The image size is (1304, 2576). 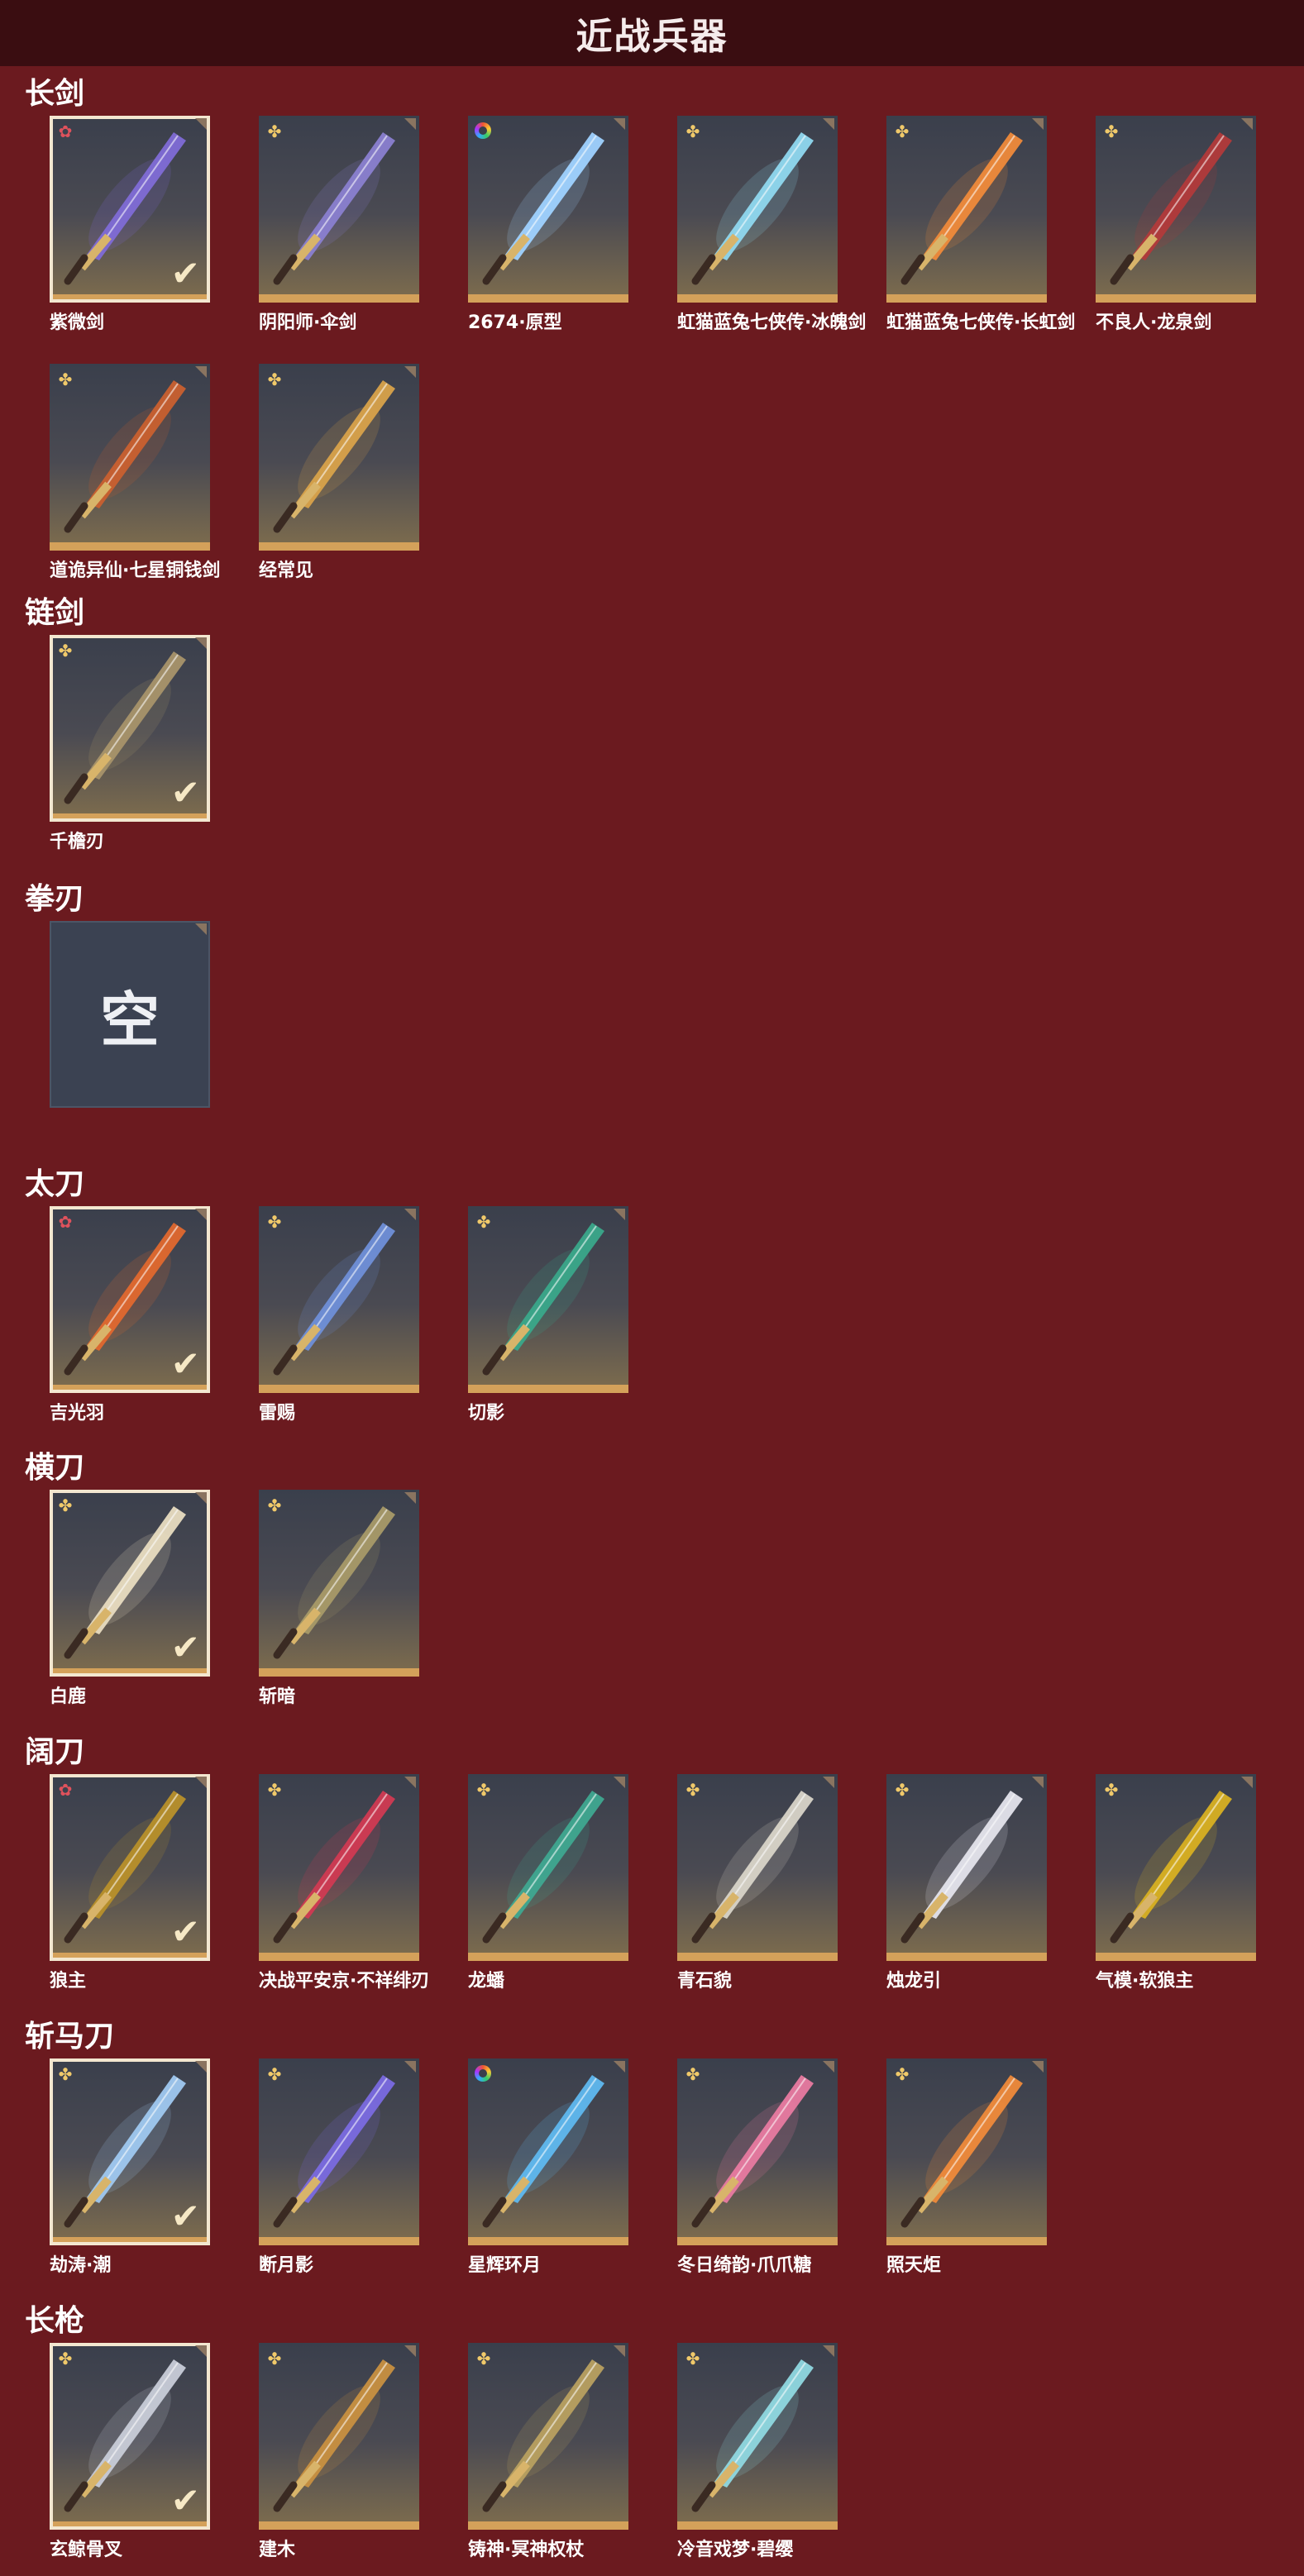 I want to click on page-header: 近战兵器, so click(x=652, y=33).